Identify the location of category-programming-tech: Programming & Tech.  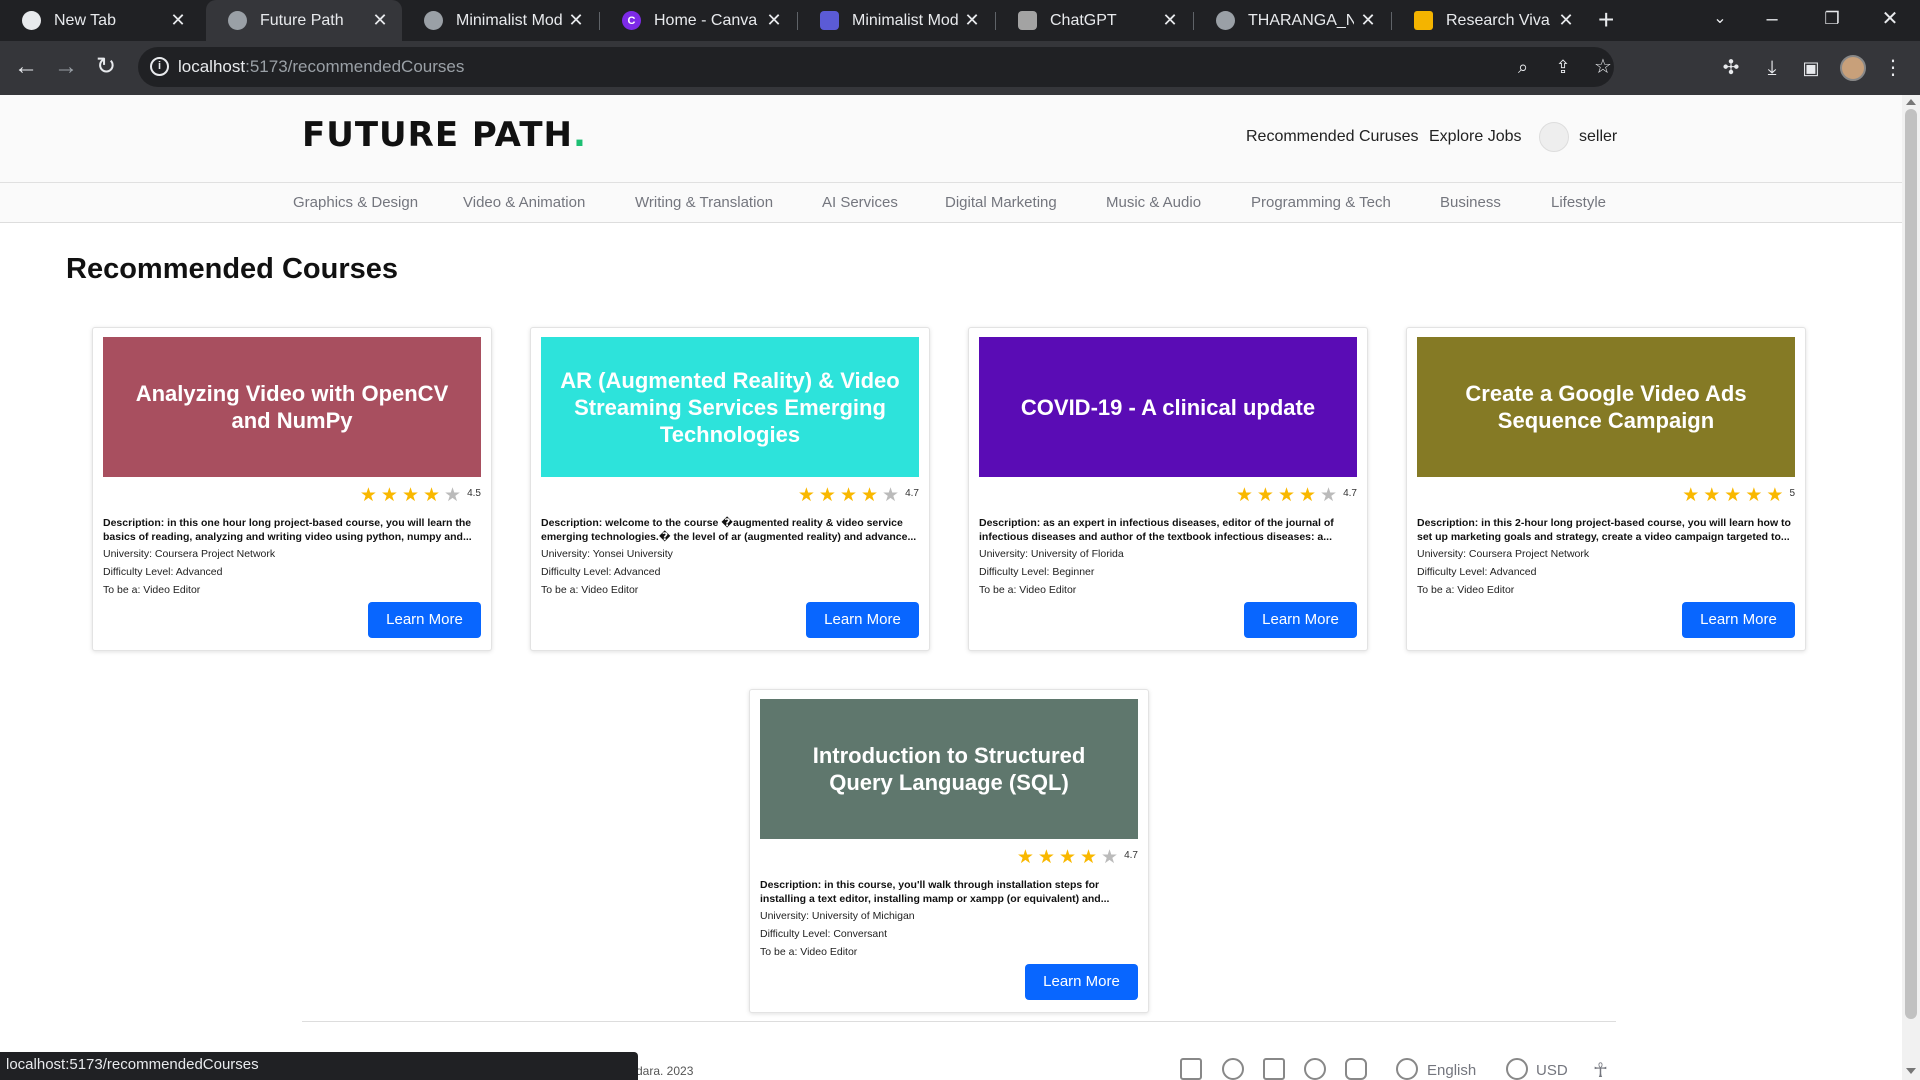
(1321, 202).